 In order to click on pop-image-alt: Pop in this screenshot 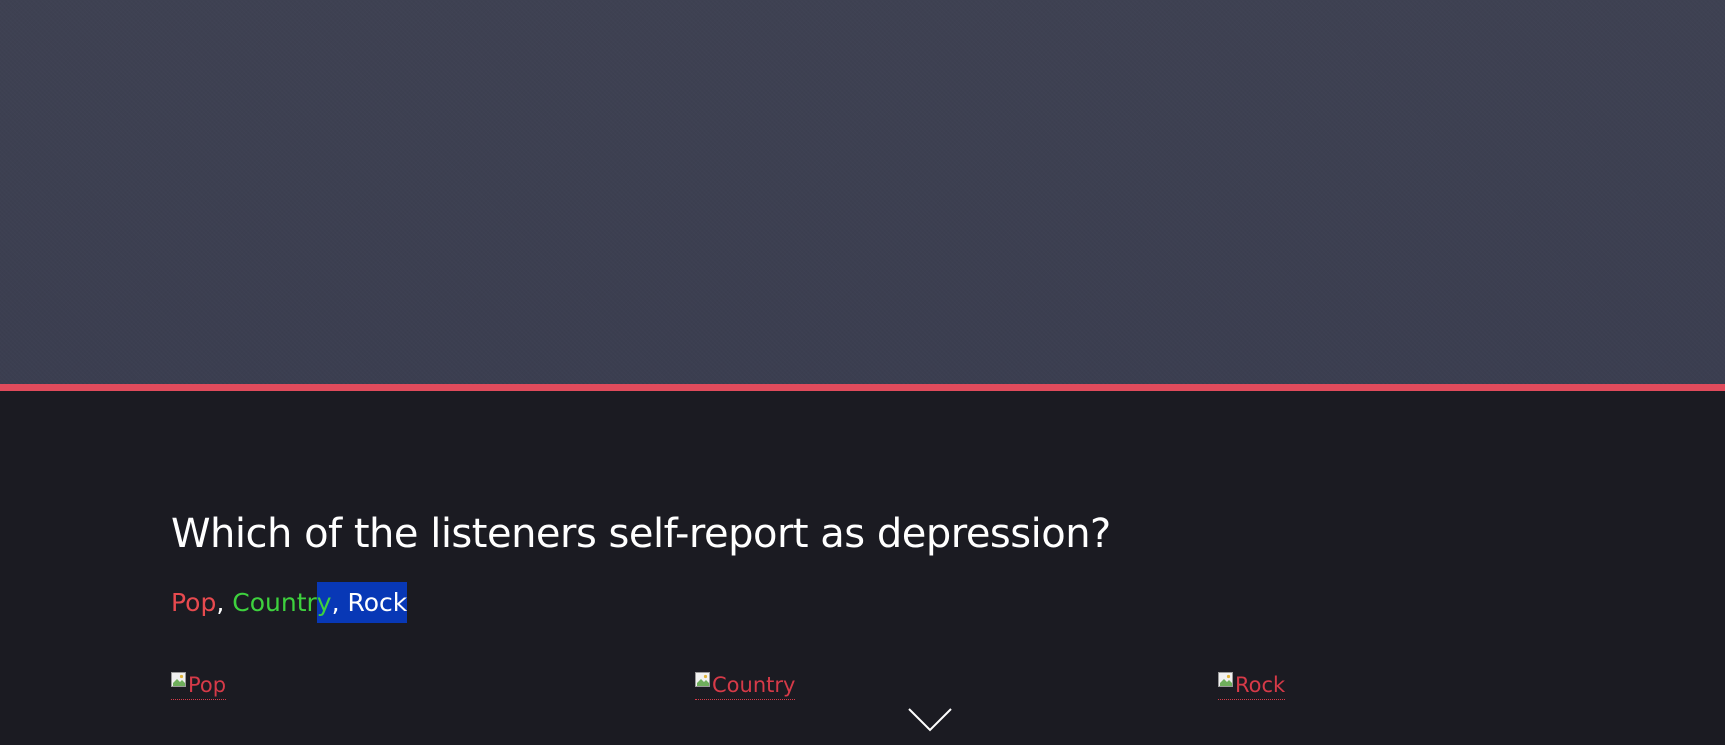, I will do `click(207, 685)`.